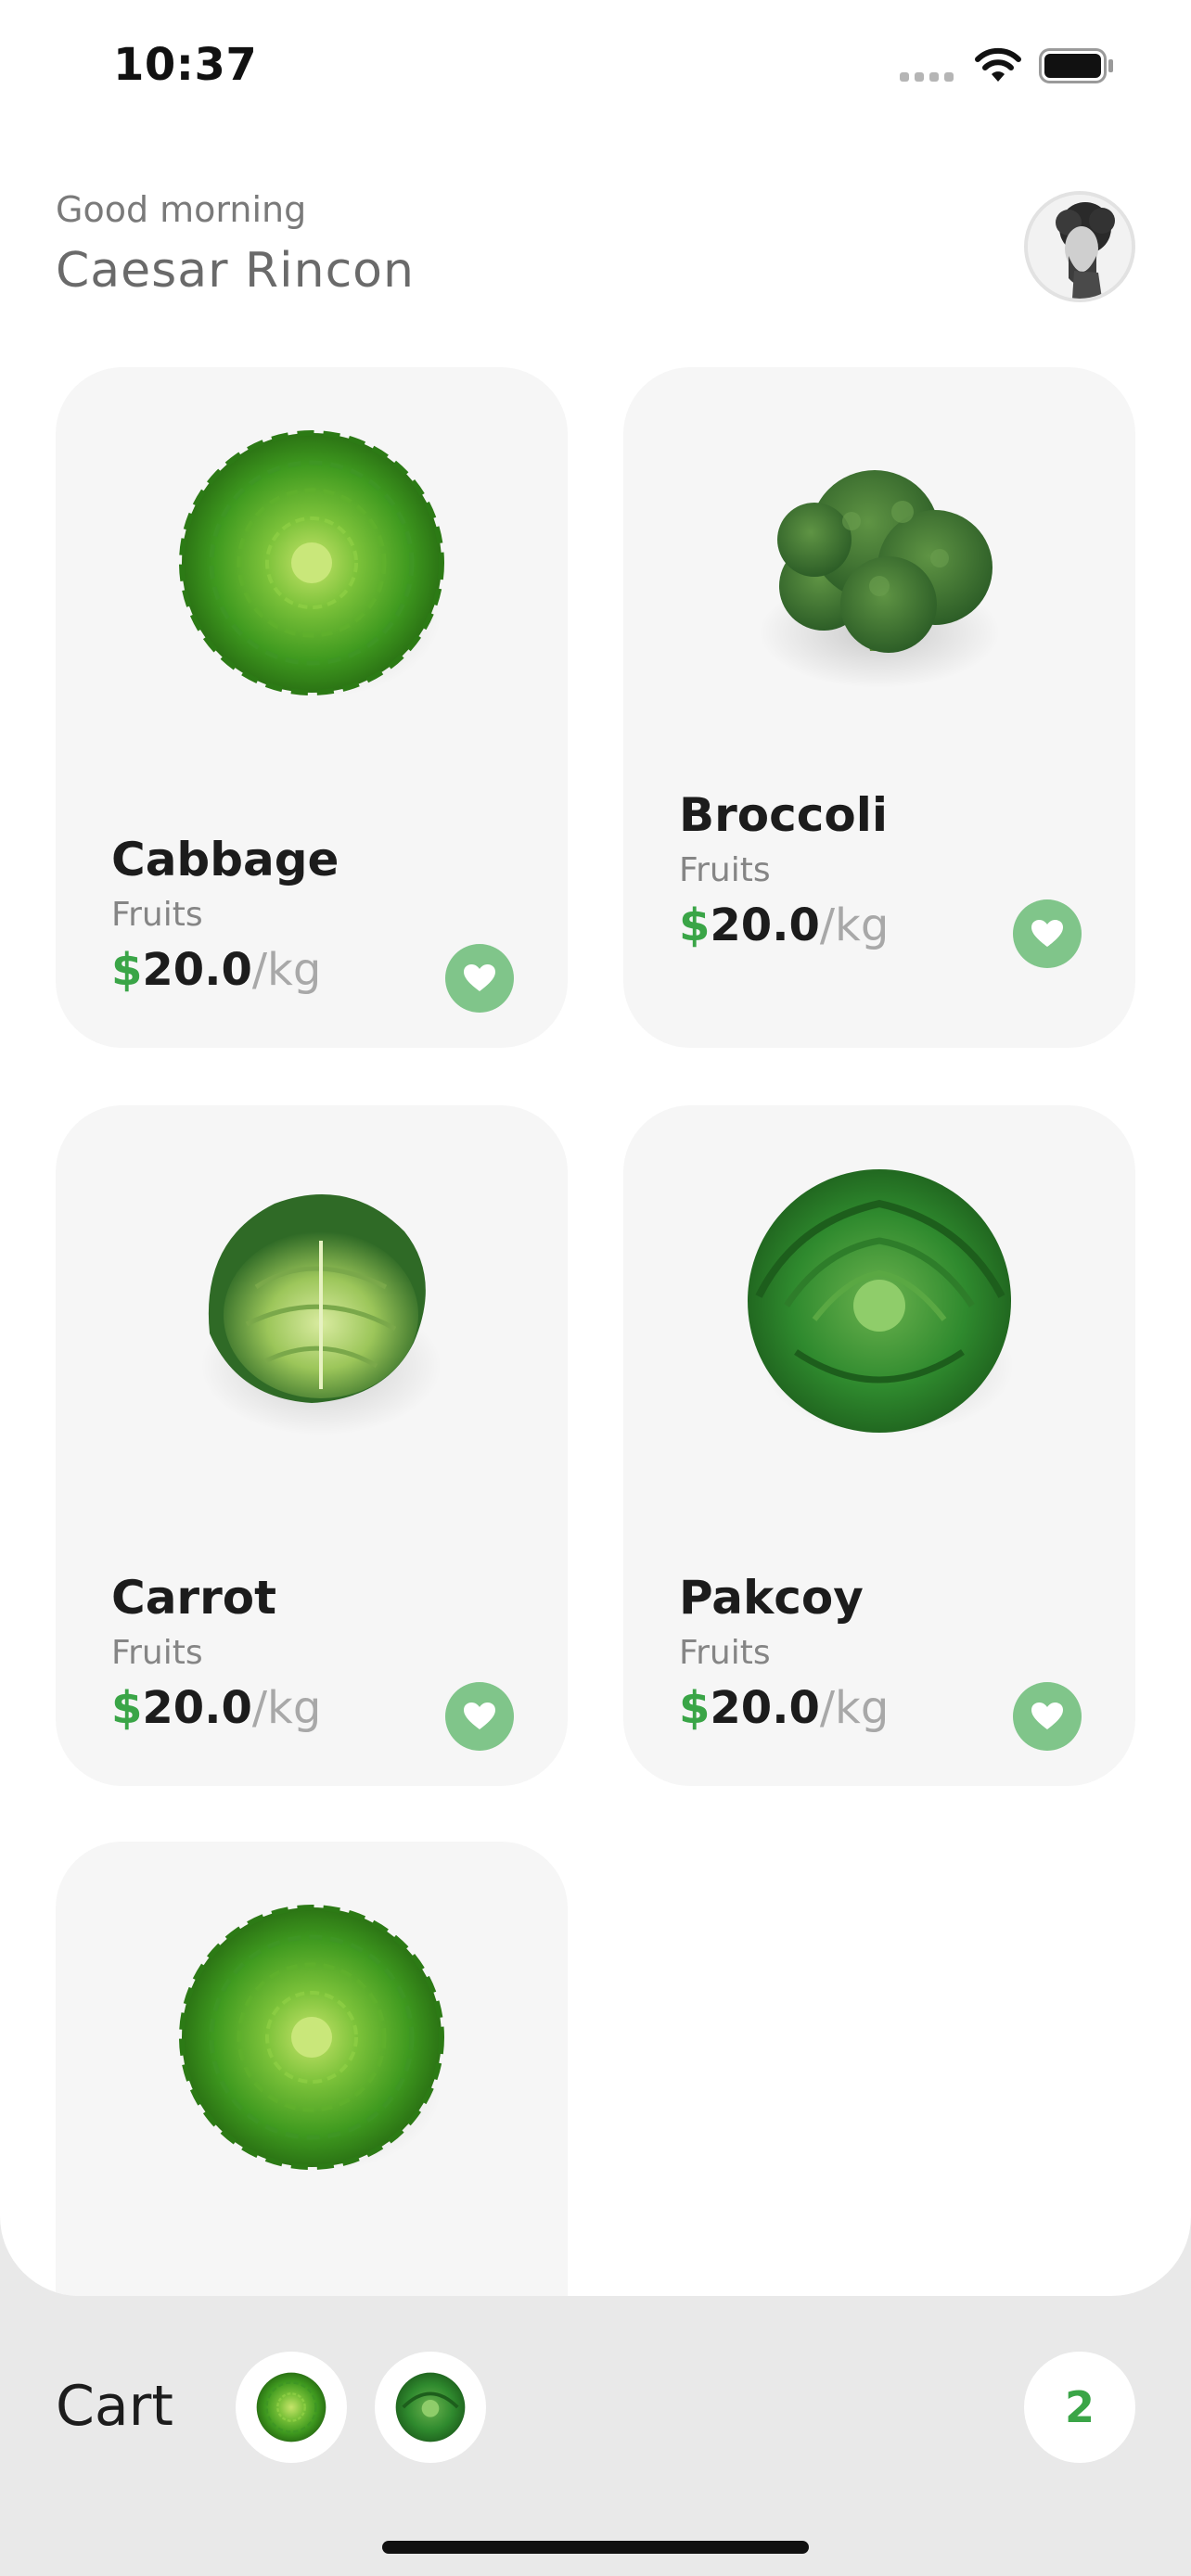  I want to click on product-name: Pakcoy, so click(771, 1598).